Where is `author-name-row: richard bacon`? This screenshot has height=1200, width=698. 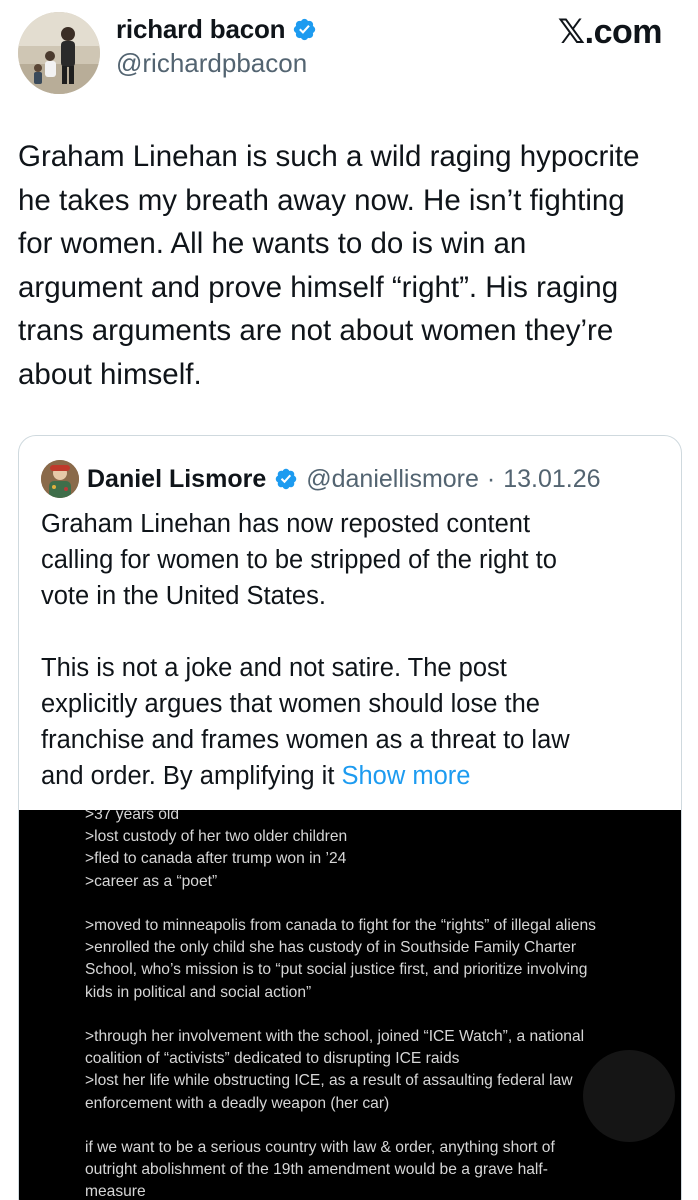 author-name-row: richard bacon is located at coordinates (216, 29).